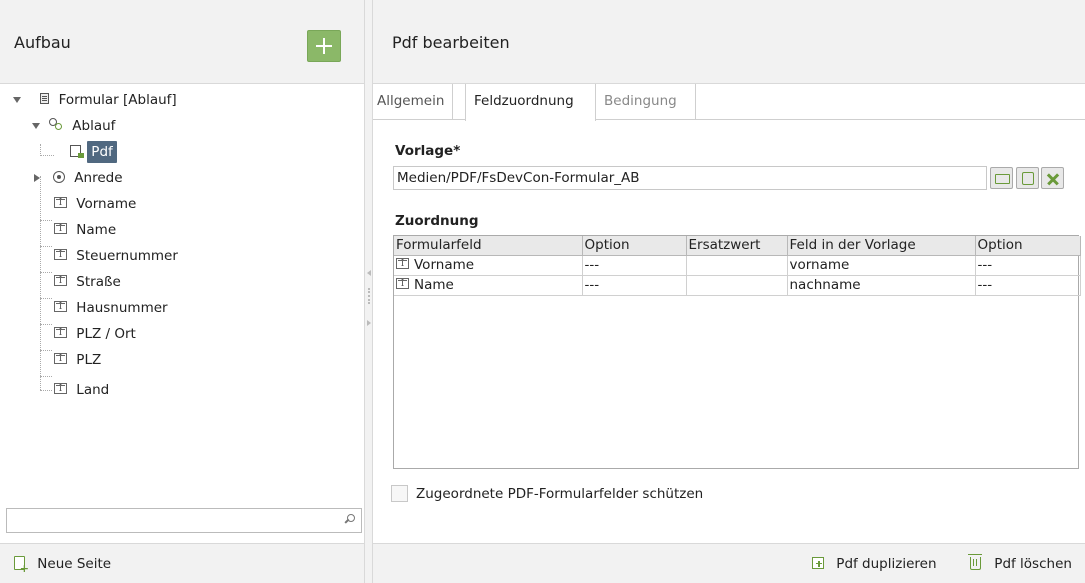 This screenshot has height=583, width=1085. What do you see at coordinates (42, 42) in the screenshot?
I see `structure-title: Aufbau` at bounding box center [42, 42].